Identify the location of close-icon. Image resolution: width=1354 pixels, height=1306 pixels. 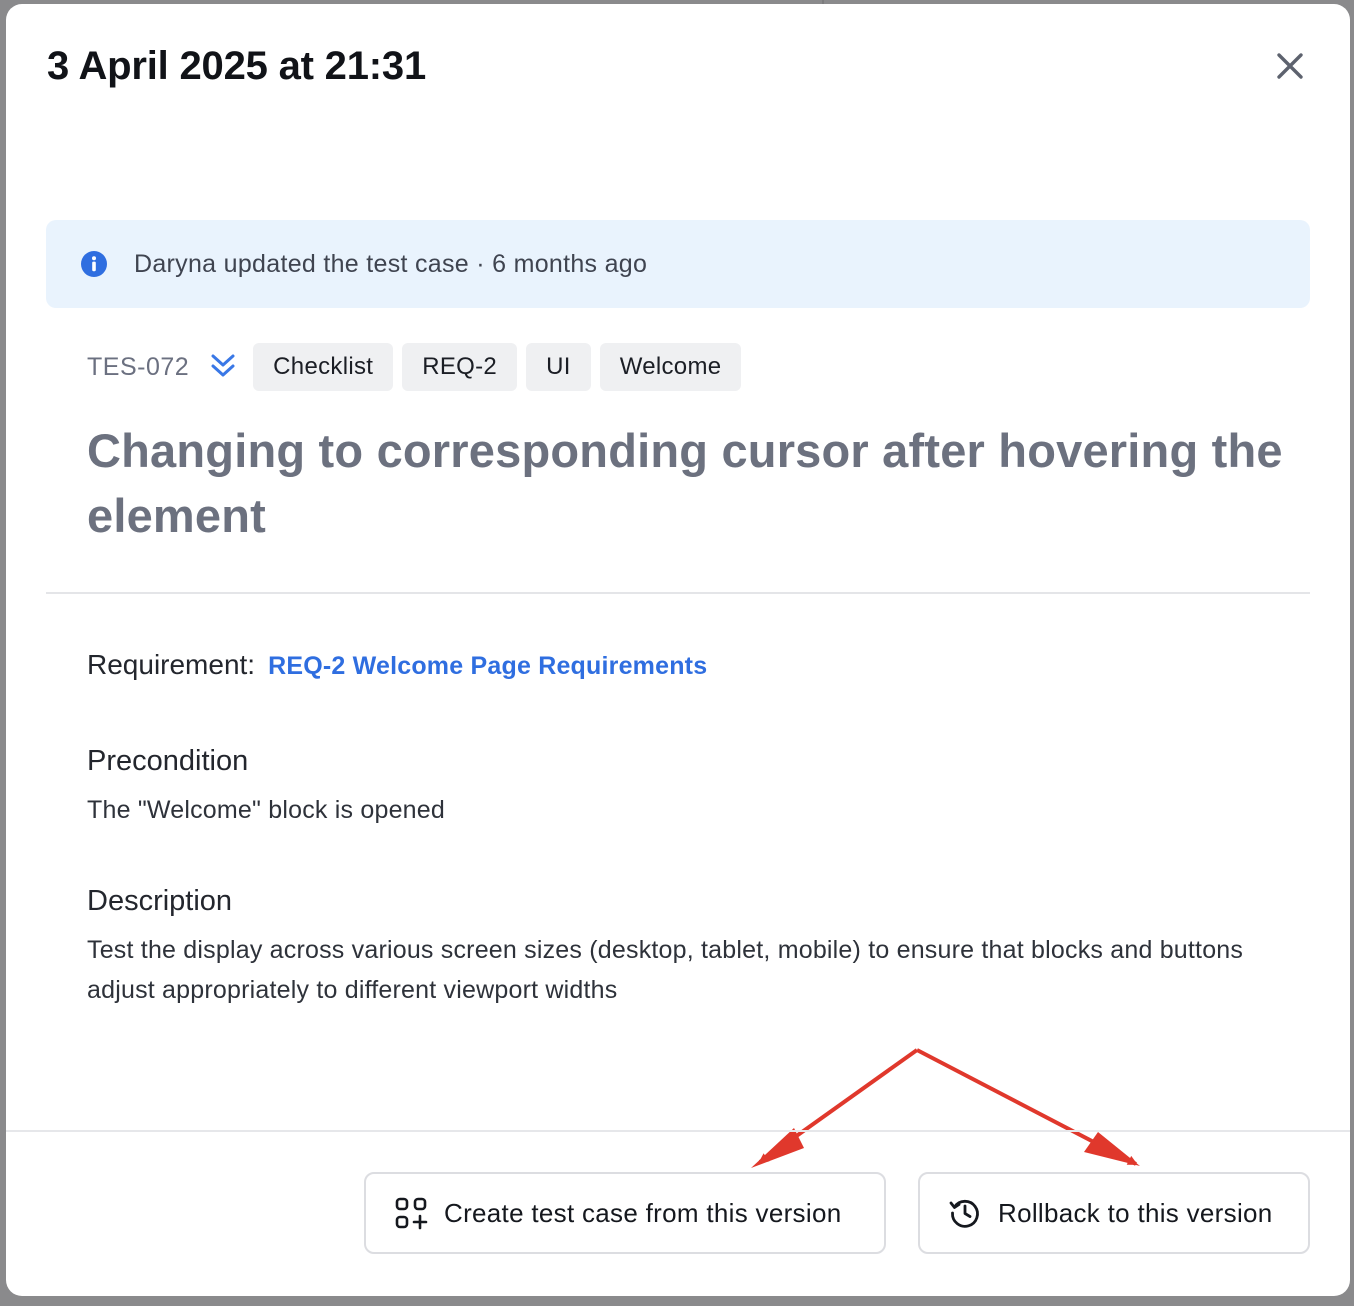
(1290, 66).